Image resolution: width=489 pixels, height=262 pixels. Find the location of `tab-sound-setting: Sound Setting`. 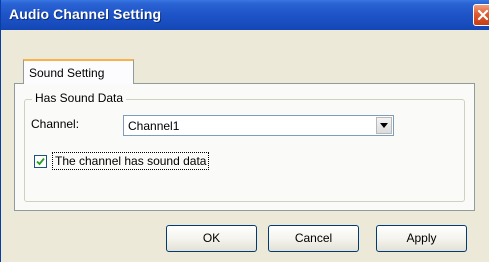

tab-sound-setting: Sound Setting is located at coordinates (78, 71).